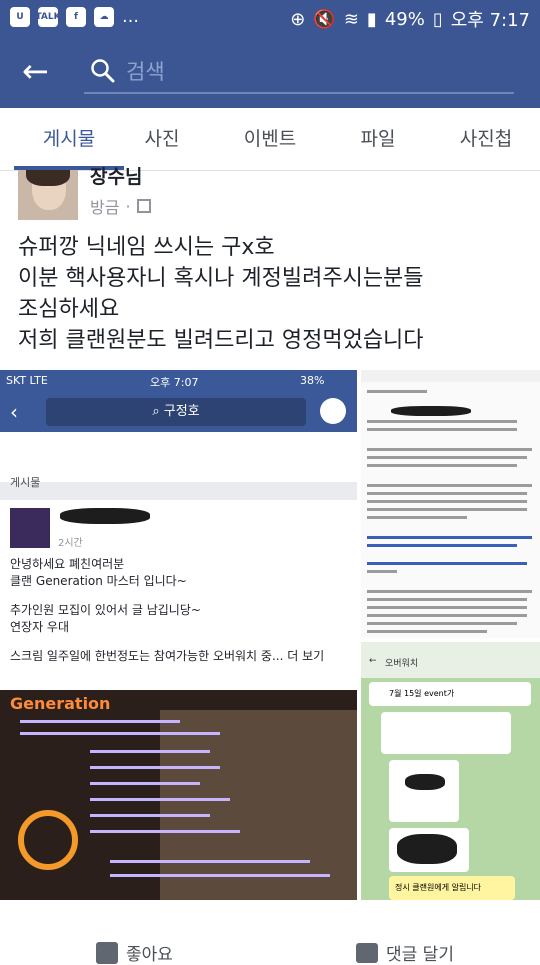  Describe the element at coordinates (162, 139) in the screenshot. I see `tab-photos: 사진` at that location.